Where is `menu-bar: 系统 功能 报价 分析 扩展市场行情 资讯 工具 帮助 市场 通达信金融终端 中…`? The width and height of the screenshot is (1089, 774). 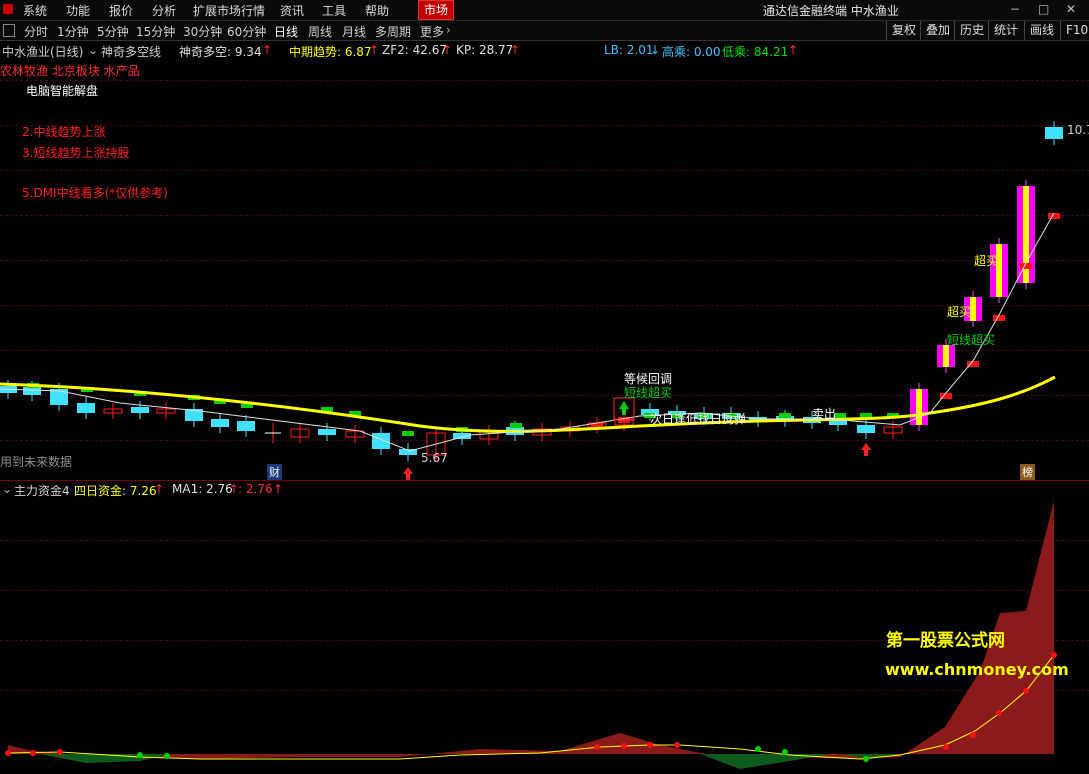 menu-bar: 系统 功能 报价 分析 扩展市场行情 资讯 工具 帮助 市场 通达信金融终端 中… is located at coordinates (544, 10).